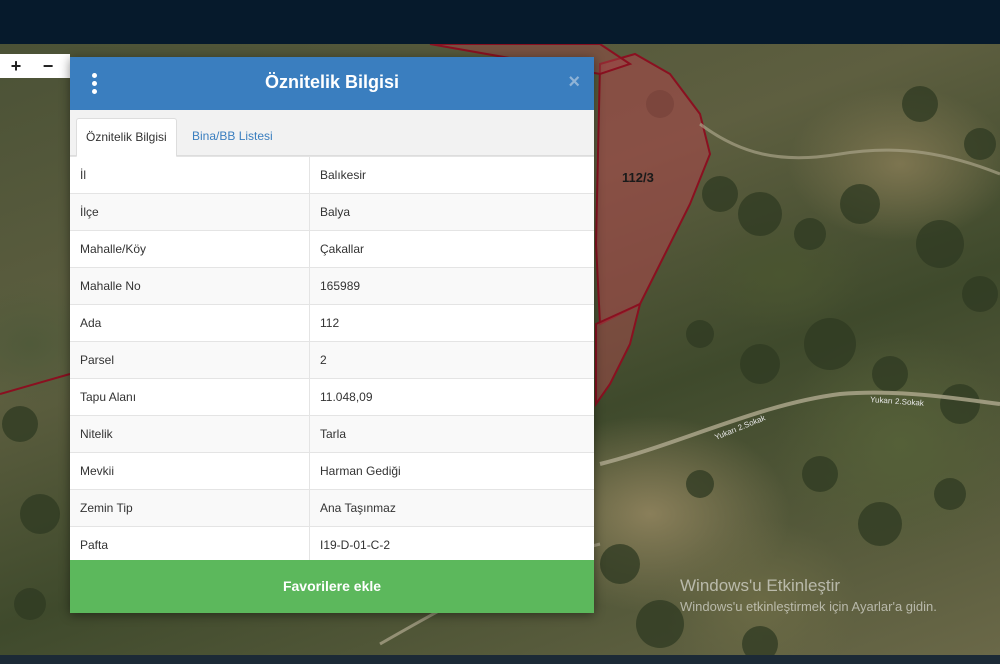 This screenshot has height=664, width=1000. Describe the element at coordinates (332, 133) in the screenshot. I see `dialog-tabs: Öznitelik Bilgisi Bina/BB Listesi` at that location.